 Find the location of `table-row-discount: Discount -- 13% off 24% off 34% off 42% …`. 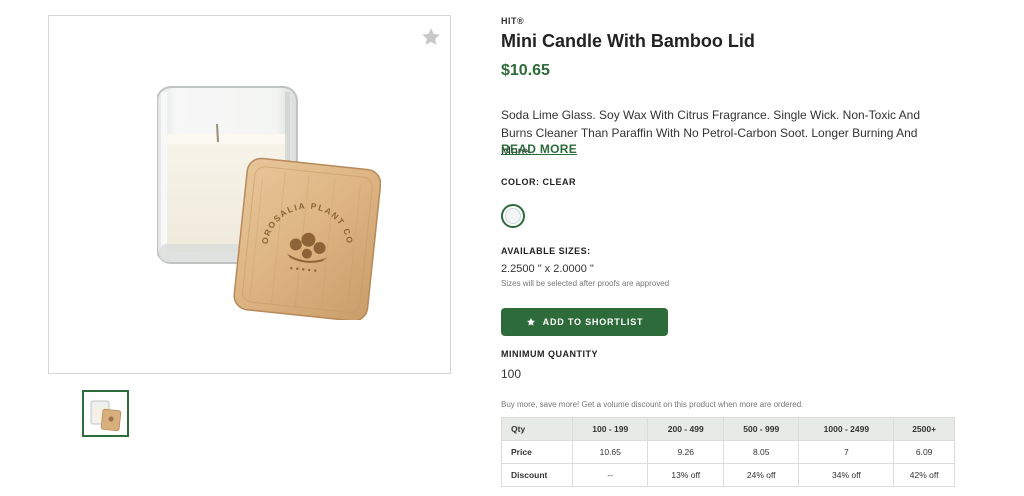

table-row-discount: Discount -- 13% off 24% off 34% off 42% … is located at coordinates (728, 475).